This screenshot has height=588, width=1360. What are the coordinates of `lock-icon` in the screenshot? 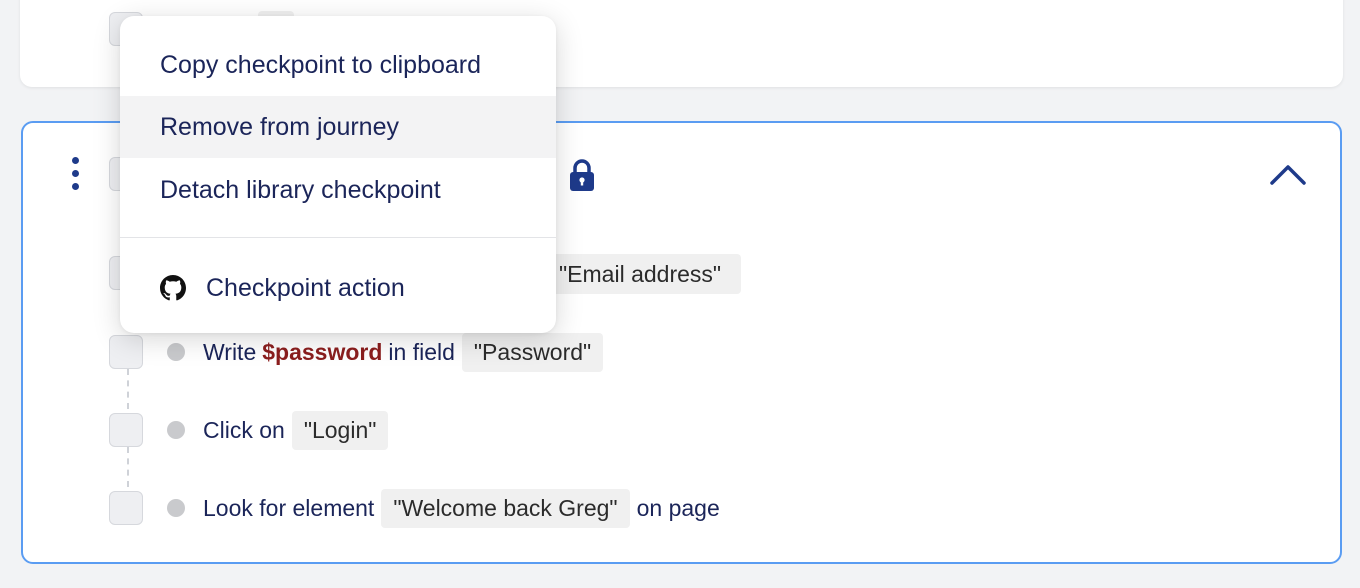 It's located at (582, 175).